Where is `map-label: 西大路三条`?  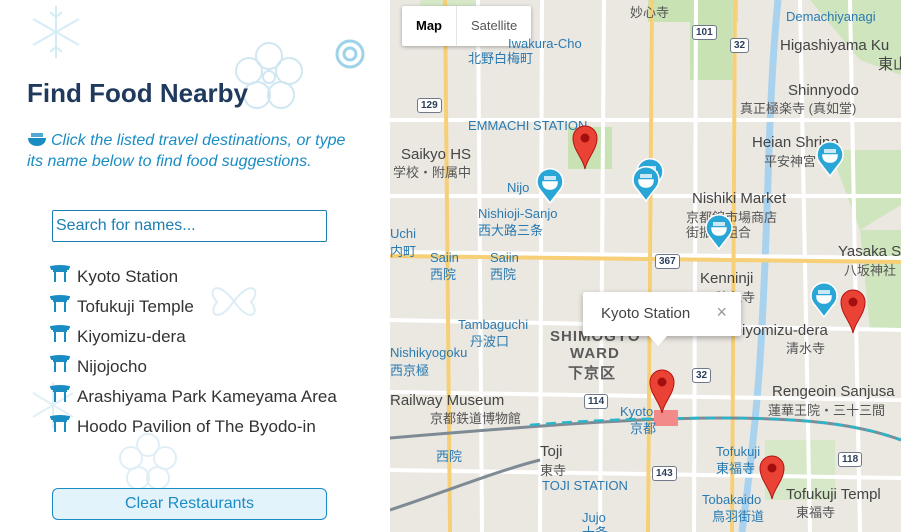 map-label: 西大路三条 is located at coordinates (511, 230).